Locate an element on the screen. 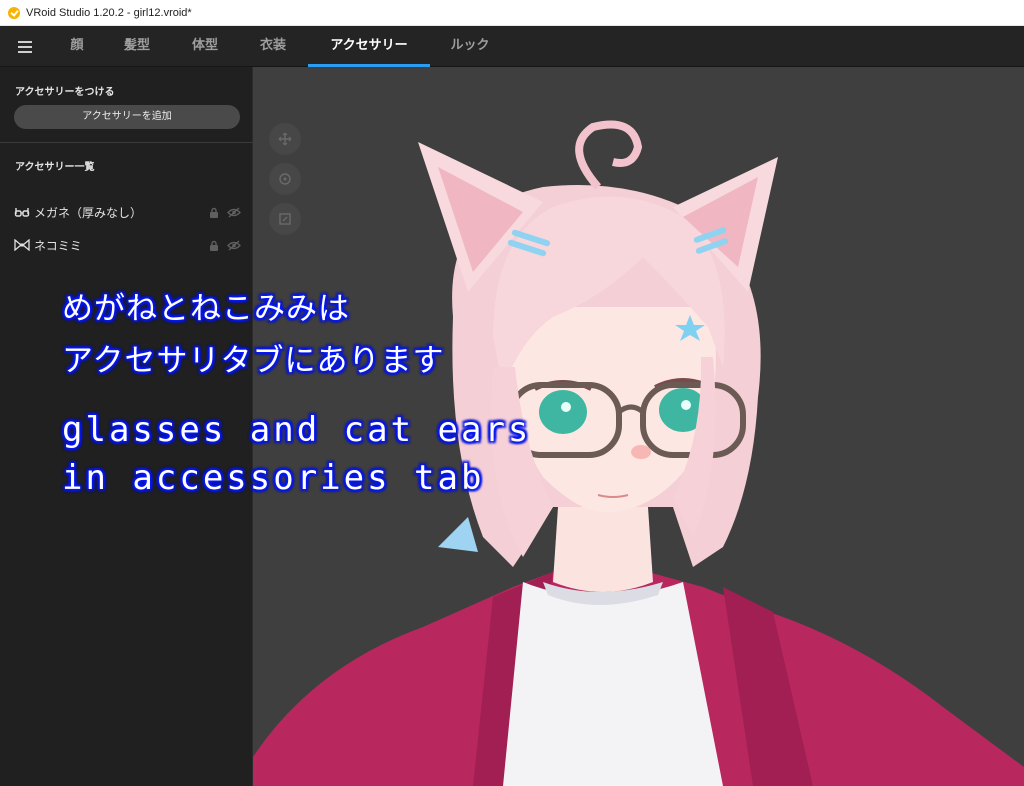  accessory-list-title: アクセサリー一覧 is located at coordinates (55, 167).